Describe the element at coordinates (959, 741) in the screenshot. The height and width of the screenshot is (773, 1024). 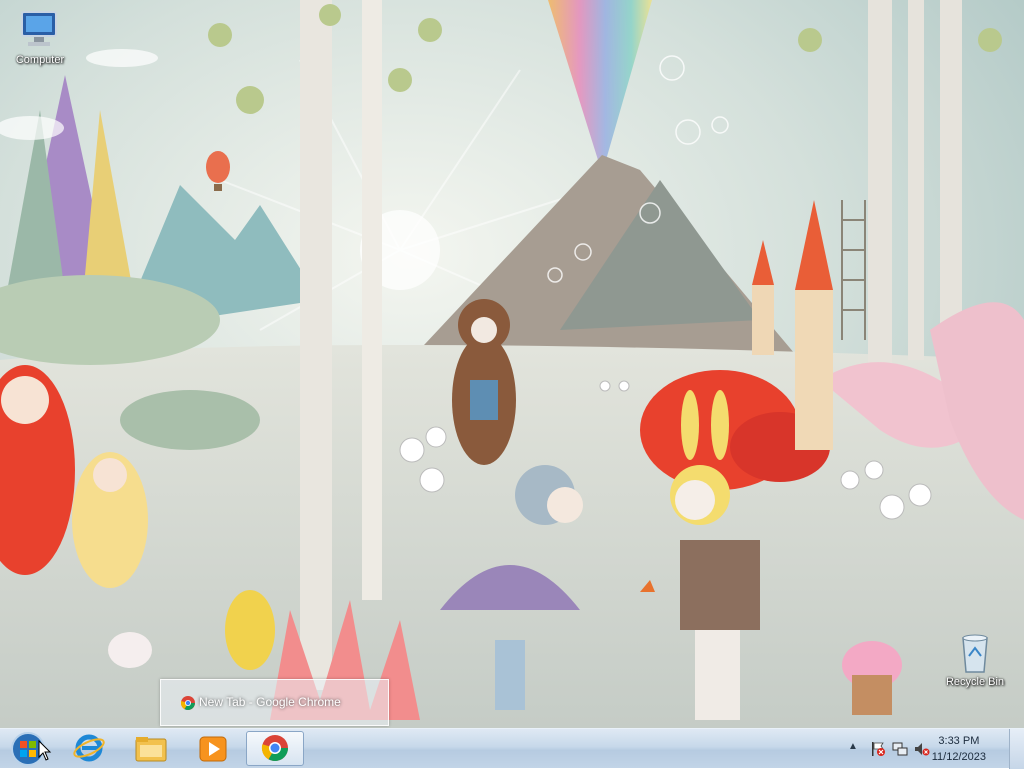
I see `clock-time: 3:33 PM` at that location.